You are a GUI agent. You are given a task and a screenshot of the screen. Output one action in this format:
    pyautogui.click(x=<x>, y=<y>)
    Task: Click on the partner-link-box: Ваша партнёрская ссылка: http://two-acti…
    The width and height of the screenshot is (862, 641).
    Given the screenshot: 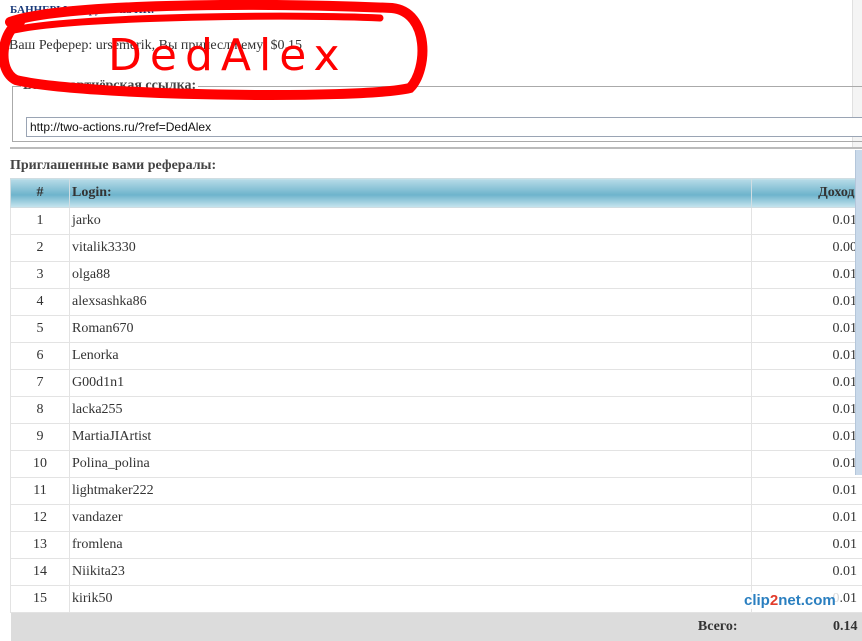 What is the action you would take?
    pyautogui.click(x=437, y=110)
    